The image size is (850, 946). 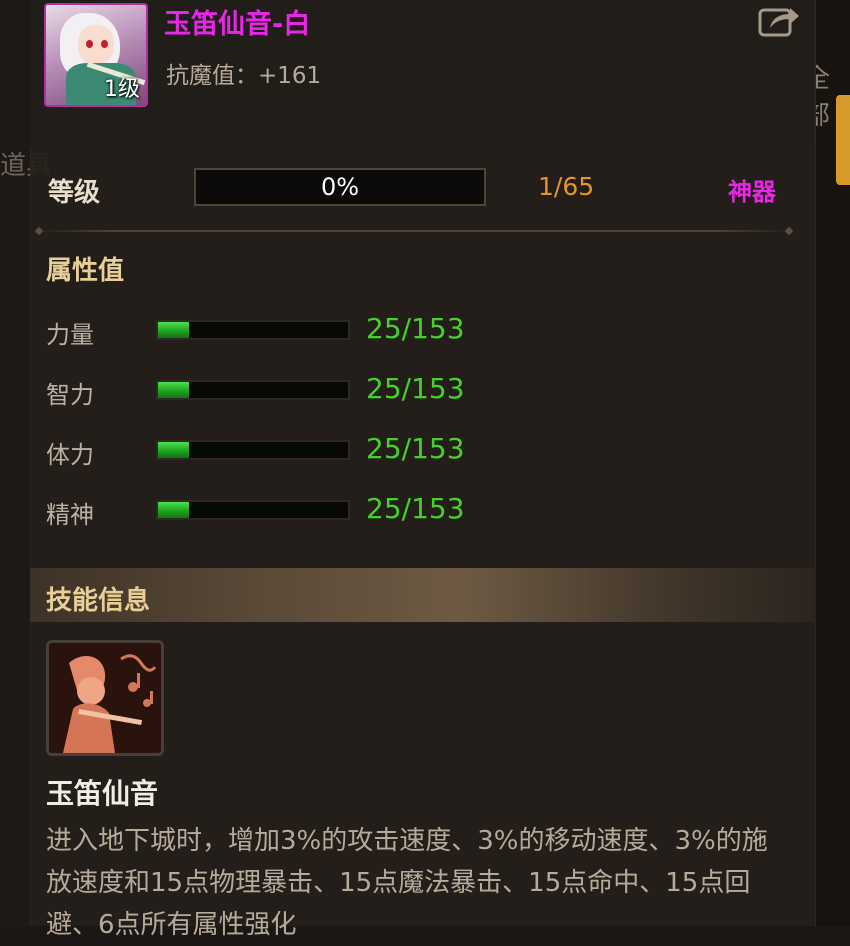 What do you see at coordinates (102, 793) in the screenshot?
I see `skill-name: 玉笛仙音` at bounding box center [102, 793].